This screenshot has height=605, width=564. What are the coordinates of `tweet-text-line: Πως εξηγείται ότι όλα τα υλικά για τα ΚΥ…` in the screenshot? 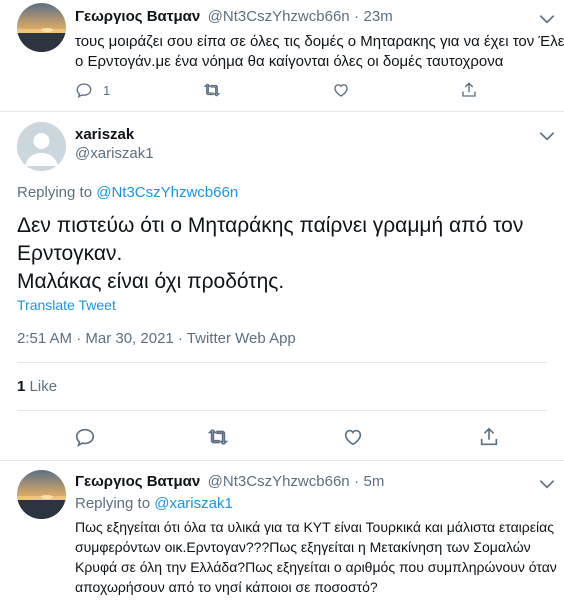 It's located at (314, 527).